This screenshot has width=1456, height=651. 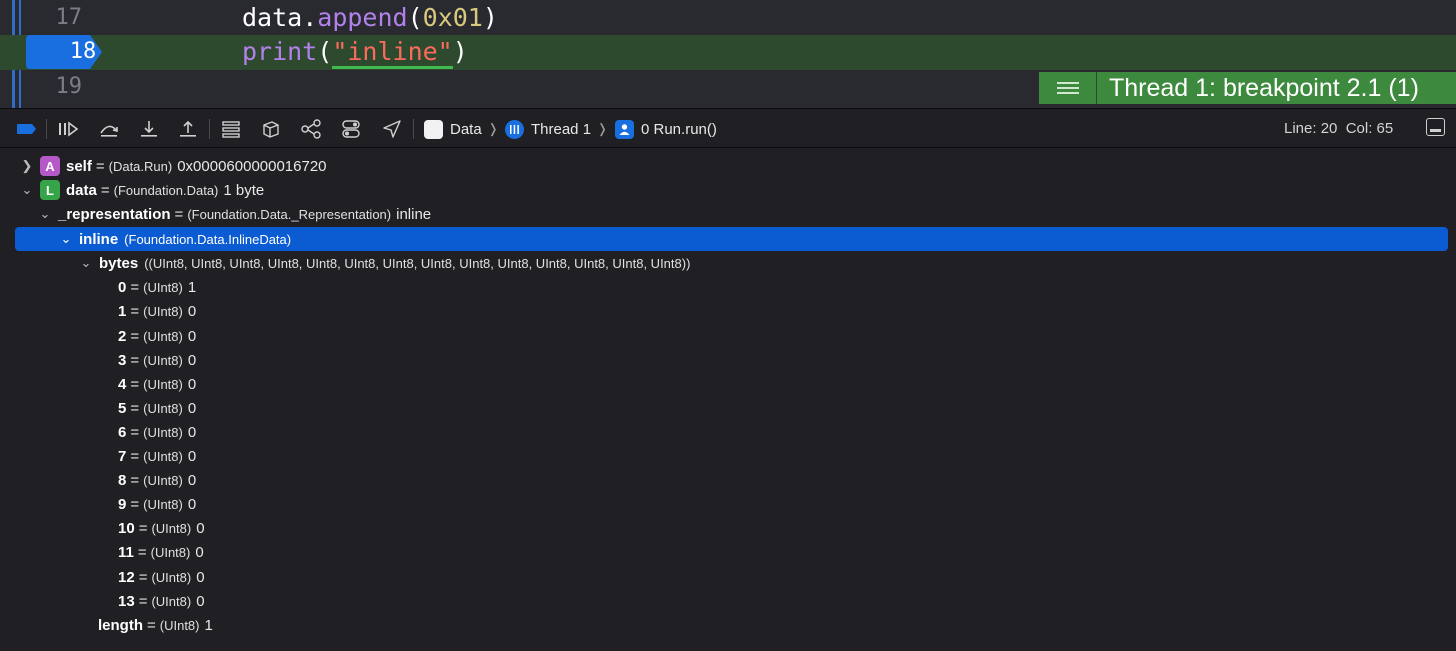 I want to click on variable-row: 6 = (UInt8) 0, so click(x=728, y=432).